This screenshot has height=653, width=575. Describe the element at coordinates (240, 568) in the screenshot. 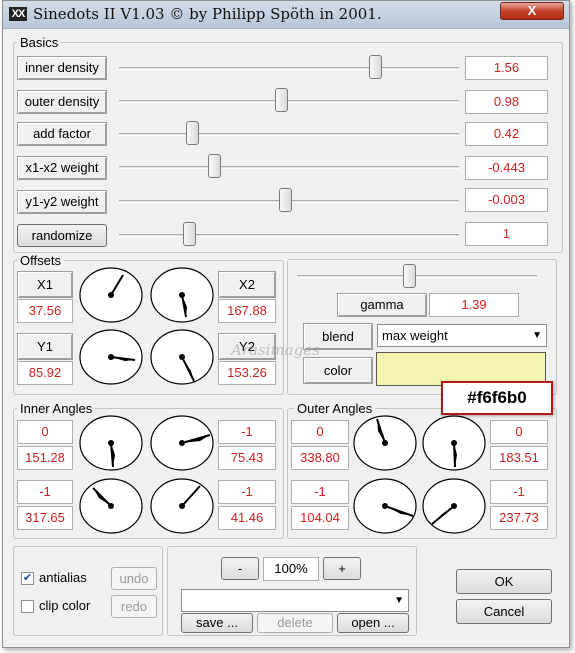

I see `zoom-out-button: -` at that location.